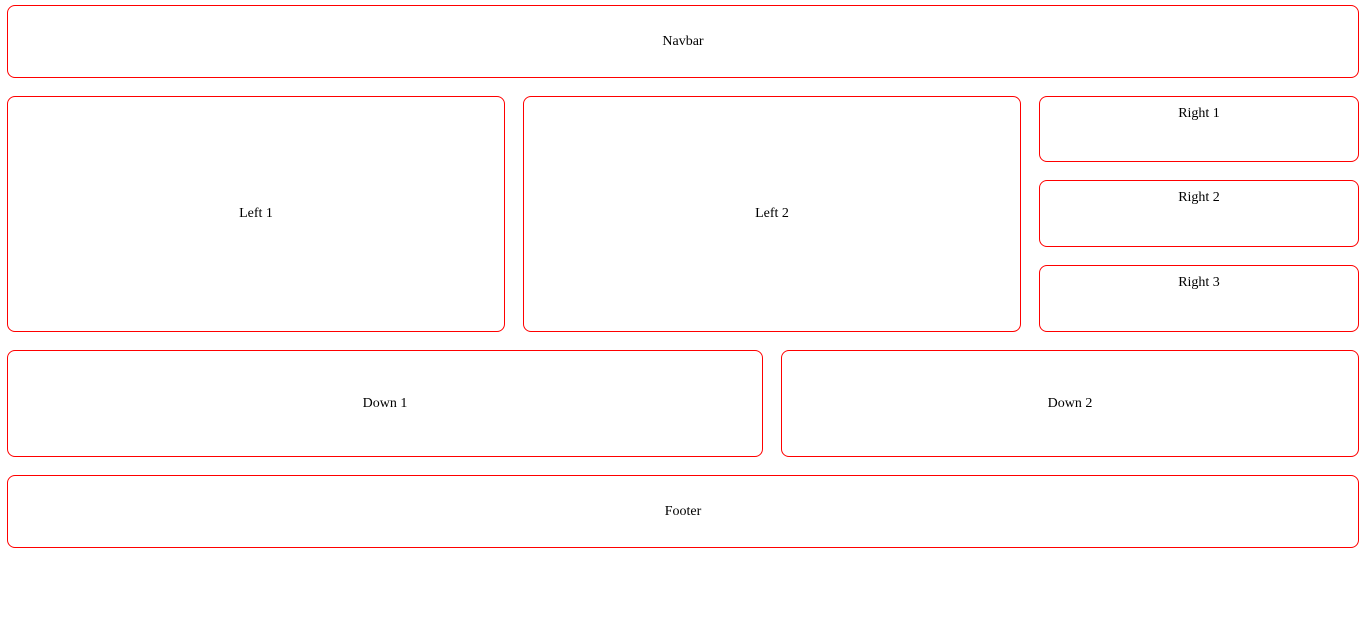 Image resolution: width=1366 pixels, height=619 pixels. I want to click on right-panel-1: Right 1, so click(1199, 129).